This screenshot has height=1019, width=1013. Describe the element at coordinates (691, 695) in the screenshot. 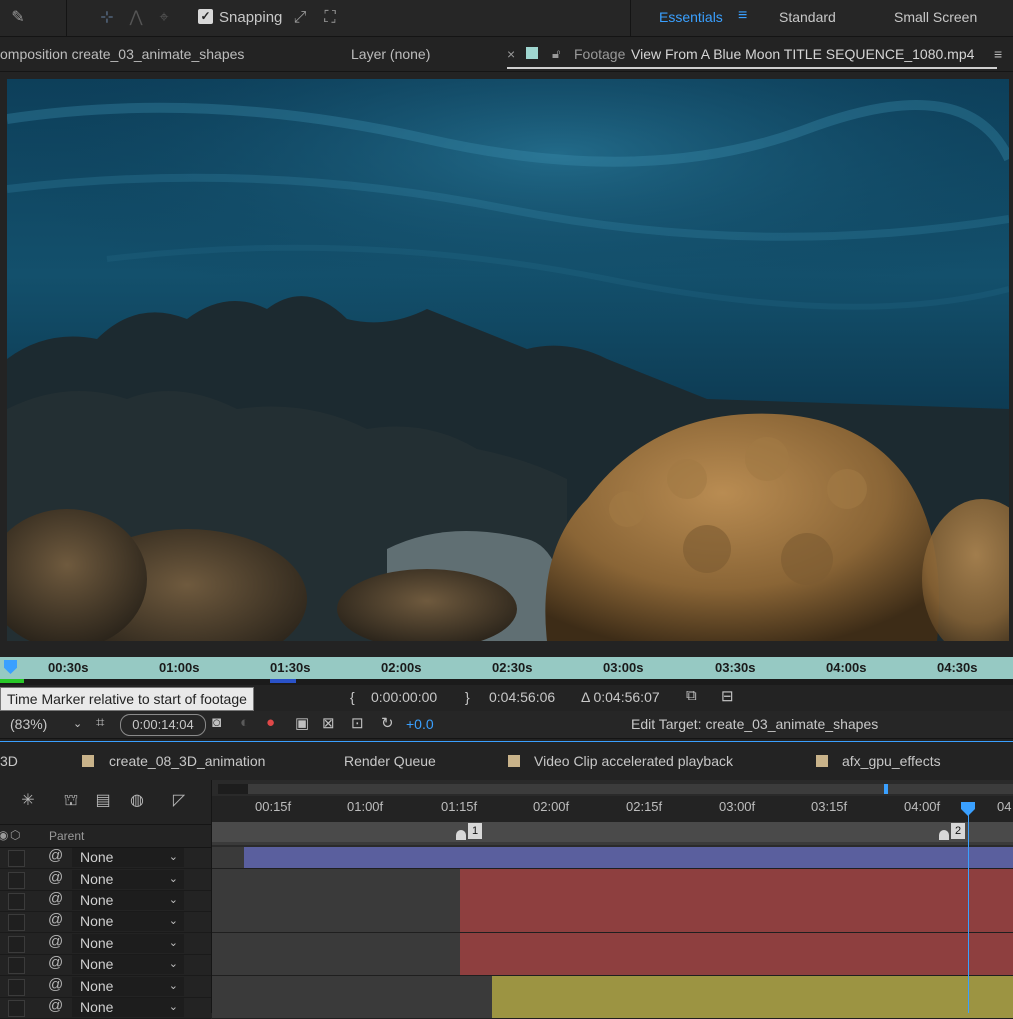

I see `ripple-insert-edit-icon: ⧉` at that location.